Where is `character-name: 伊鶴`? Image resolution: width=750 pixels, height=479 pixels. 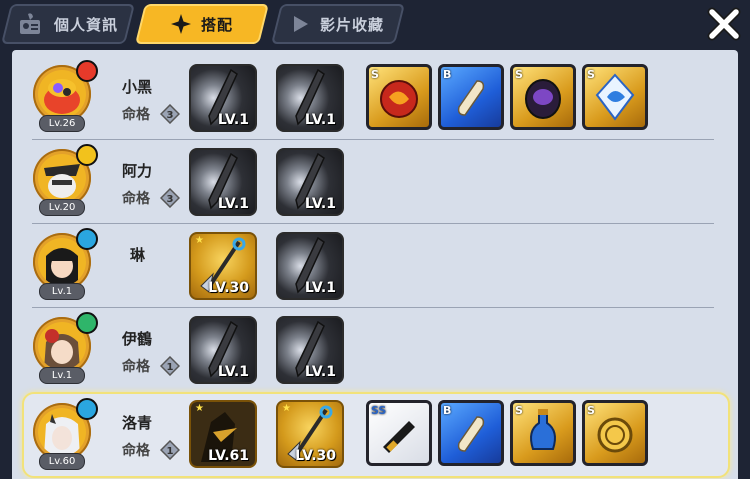
character-name: 伊鶴 is located at coordinates (137, 339).